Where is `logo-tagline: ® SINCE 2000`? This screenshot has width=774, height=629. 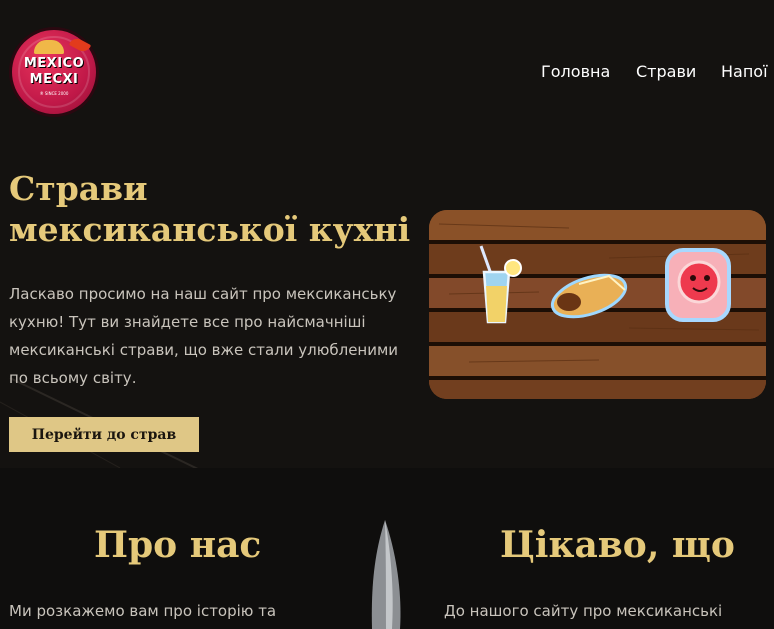 logo-tagline: ® SINCE 2000 is located at coordinates (54, 93).